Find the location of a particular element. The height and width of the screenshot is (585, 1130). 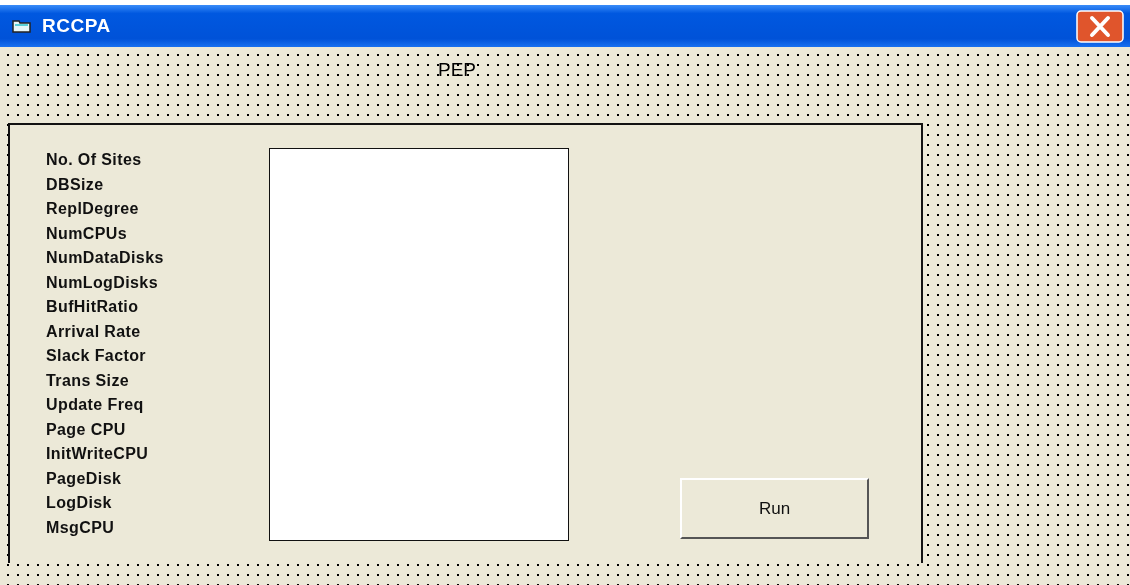

field-label: MsgCPU is located at coordinates (81, 527).